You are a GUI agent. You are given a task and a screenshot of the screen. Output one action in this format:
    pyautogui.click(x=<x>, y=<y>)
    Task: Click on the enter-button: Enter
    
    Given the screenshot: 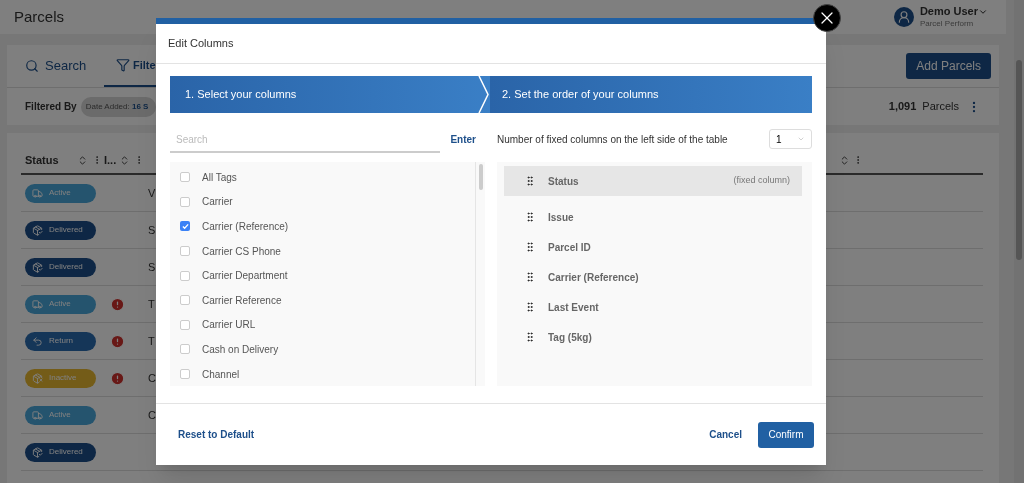 What is the action you would take?
    pyautogui.click(x=463, y=142)
    